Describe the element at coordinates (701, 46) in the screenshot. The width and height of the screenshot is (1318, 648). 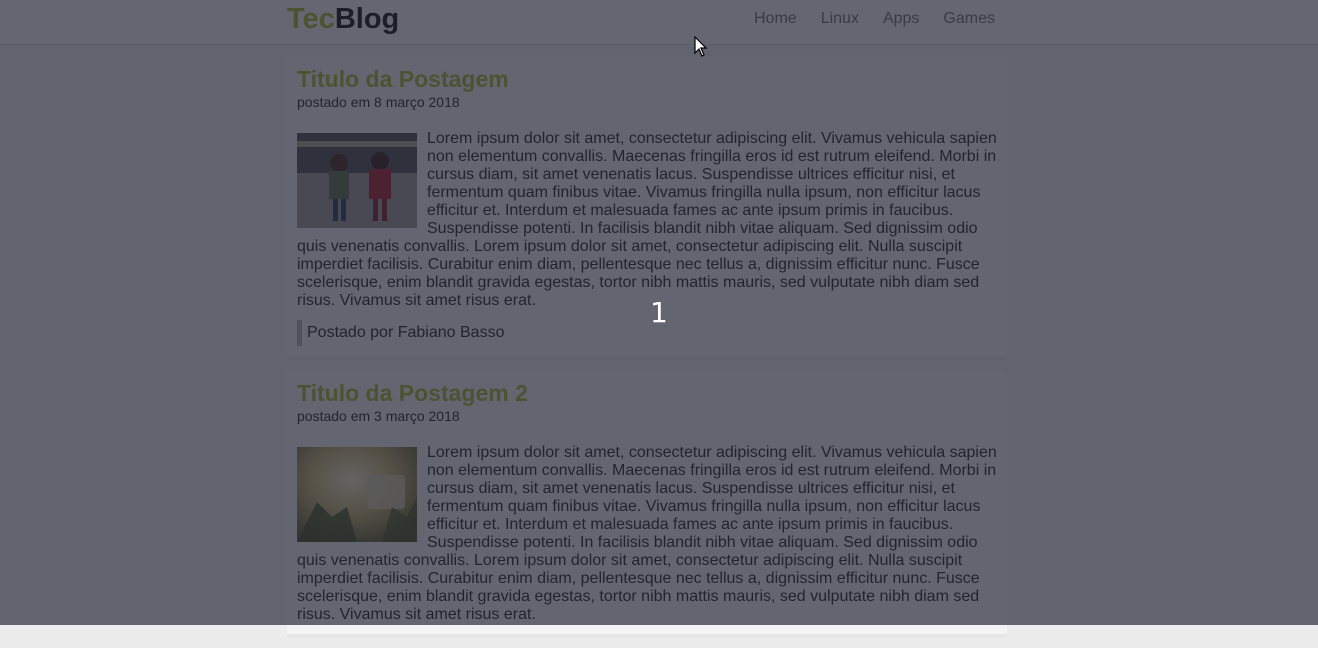
I see `mouse-cursor-icon` at that location.